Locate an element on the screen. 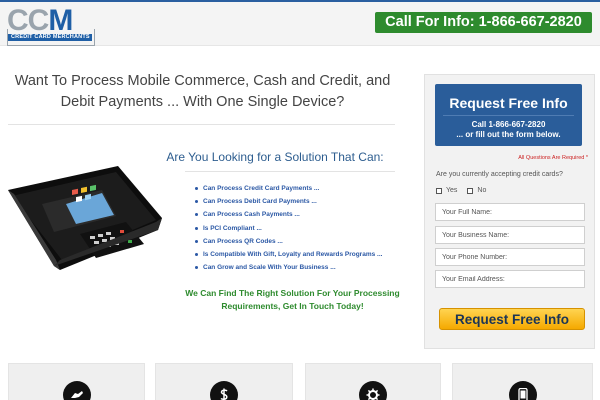 The width and height of the screenshot is (600, 400). ccm-logo: CCM CREDIT CARD MERCHANTS is located at coordinates (52, 25).